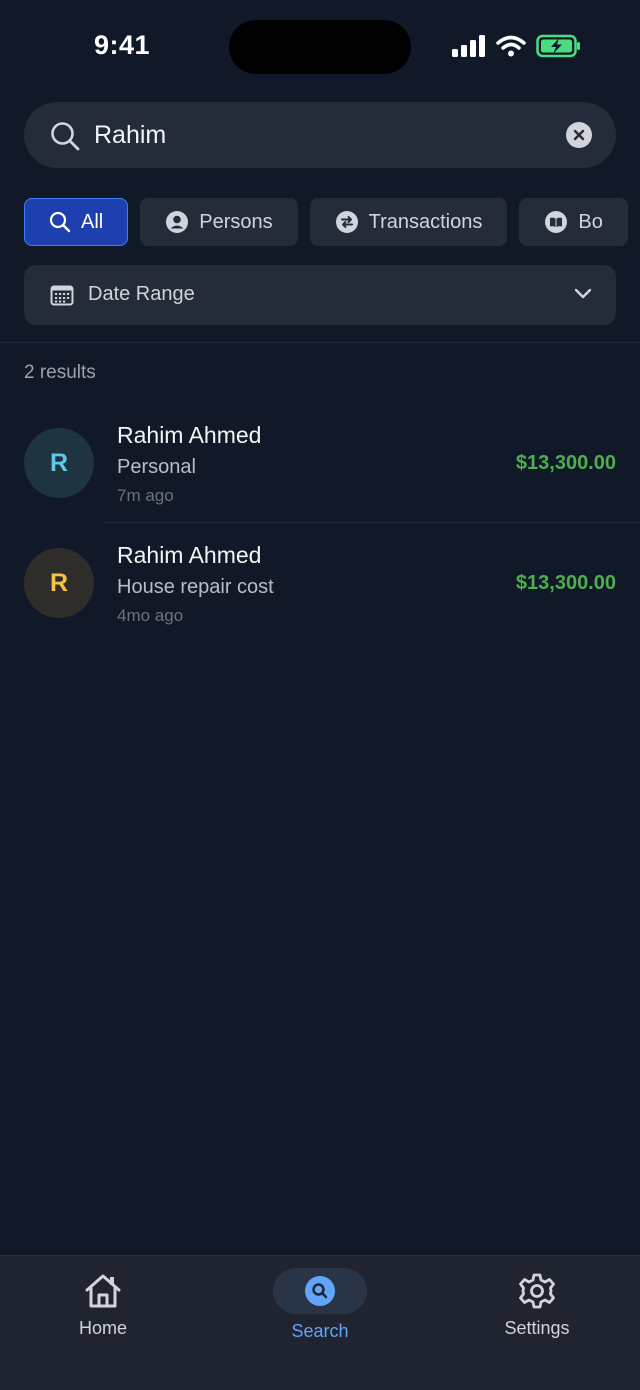 The width and height of the screenshot is (640, 1390). I want to click on nav-search: Search, so click(320, 1311).